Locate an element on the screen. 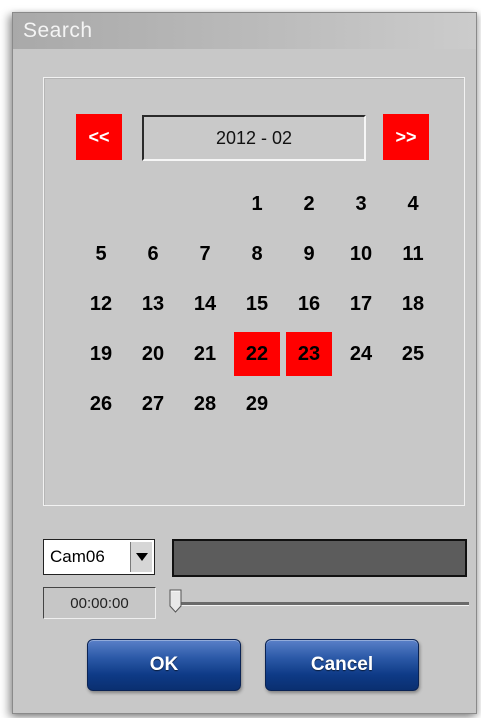 The width and height of the screenshot is (481, 718). calendar-day-4: 4 is located at coordinates (413, 204).